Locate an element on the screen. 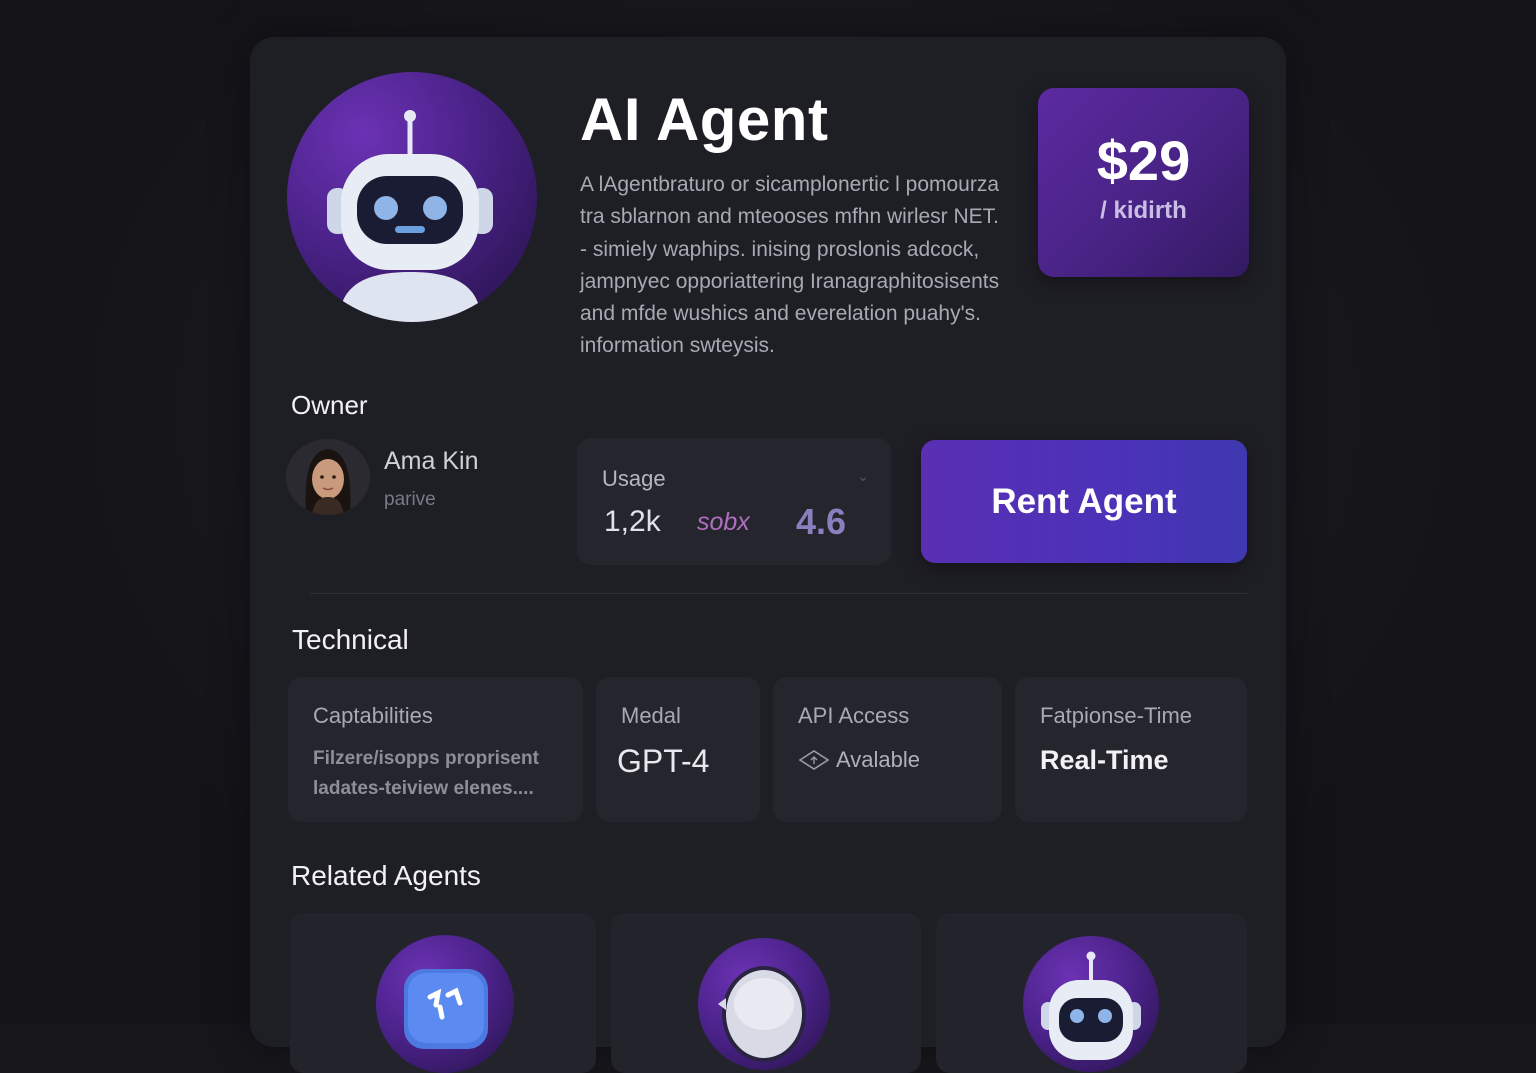  usage-count: 1,2k is located at coordinates (632, 522).